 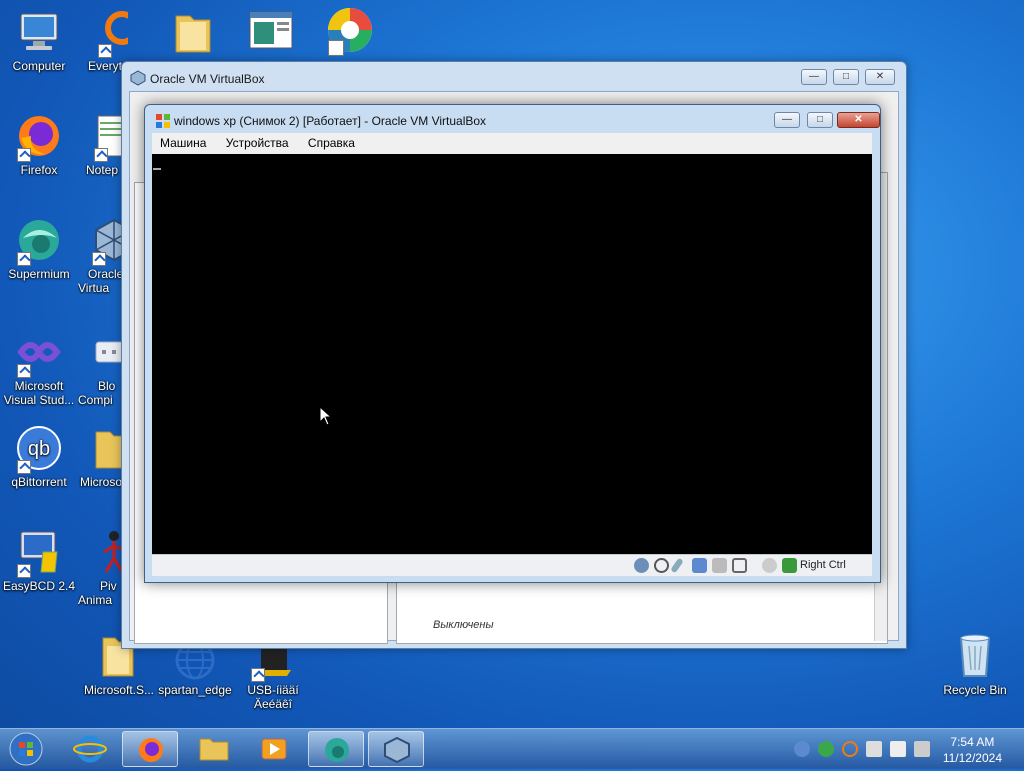 What do you see at coordinates (699, 565) in the screenshot?
I see `network-icon` at bounding box center [699, 565].